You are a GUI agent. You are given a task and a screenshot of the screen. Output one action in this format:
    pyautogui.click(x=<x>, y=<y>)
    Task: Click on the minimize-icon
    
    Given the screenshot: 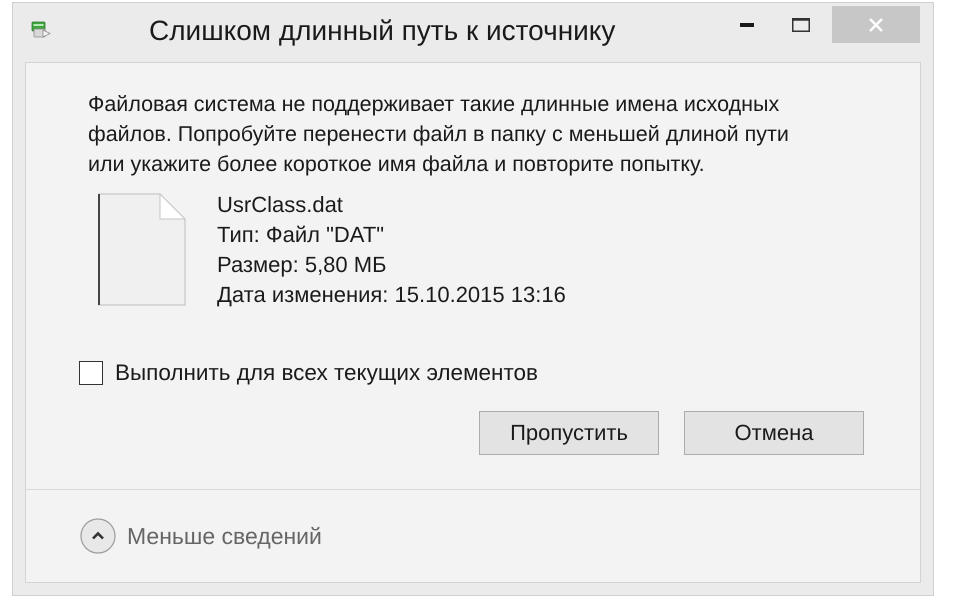 What is the action you would take?
    pyautogui.click(x=747, y=24)
    